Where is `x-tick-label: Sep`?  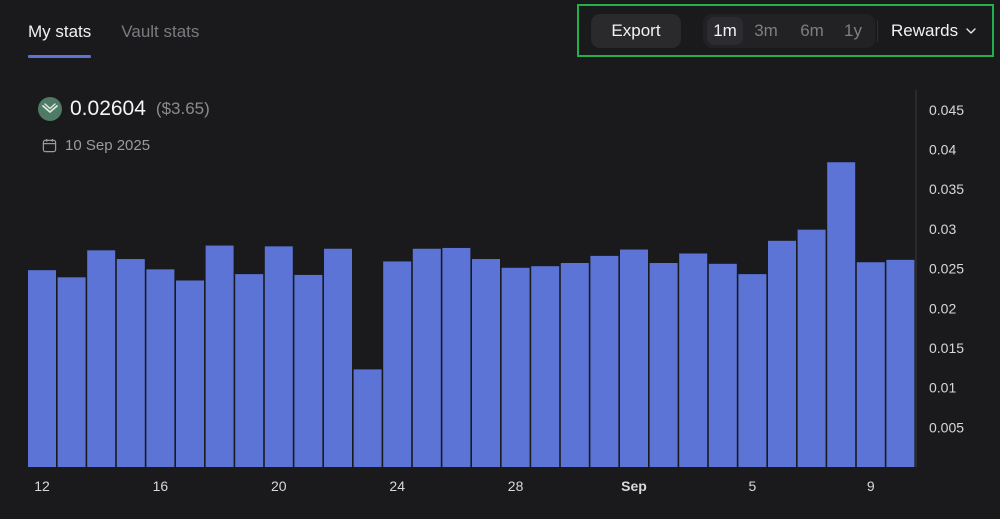 x-tick-label: Sep is located at coordinates (634, 486).